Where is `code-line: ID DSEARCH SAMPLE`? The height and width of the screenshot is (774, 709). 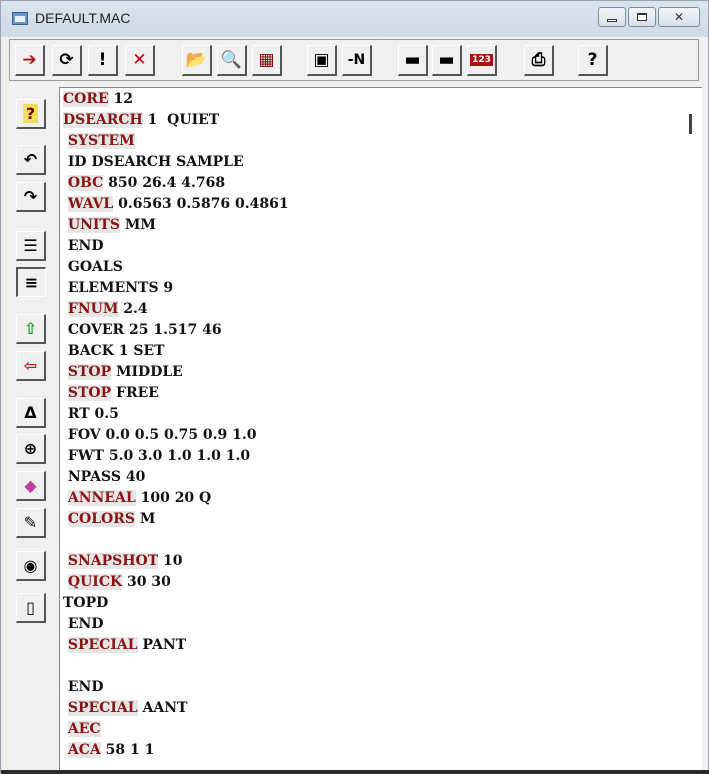
code-line: ID DSEARCH SAMPLE is located at coordinates (153, 162).